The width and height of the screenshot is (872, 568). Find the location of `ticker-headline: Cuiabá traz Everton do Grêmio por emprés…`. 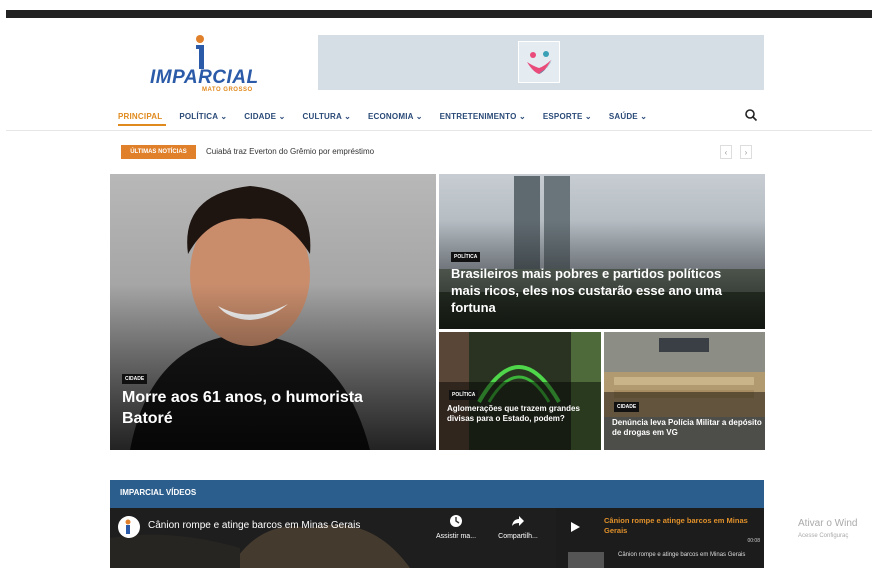

ticker-headline: Cuiabá traz Everton do Grêmio por emprés… is located at coordinates (290, 151).